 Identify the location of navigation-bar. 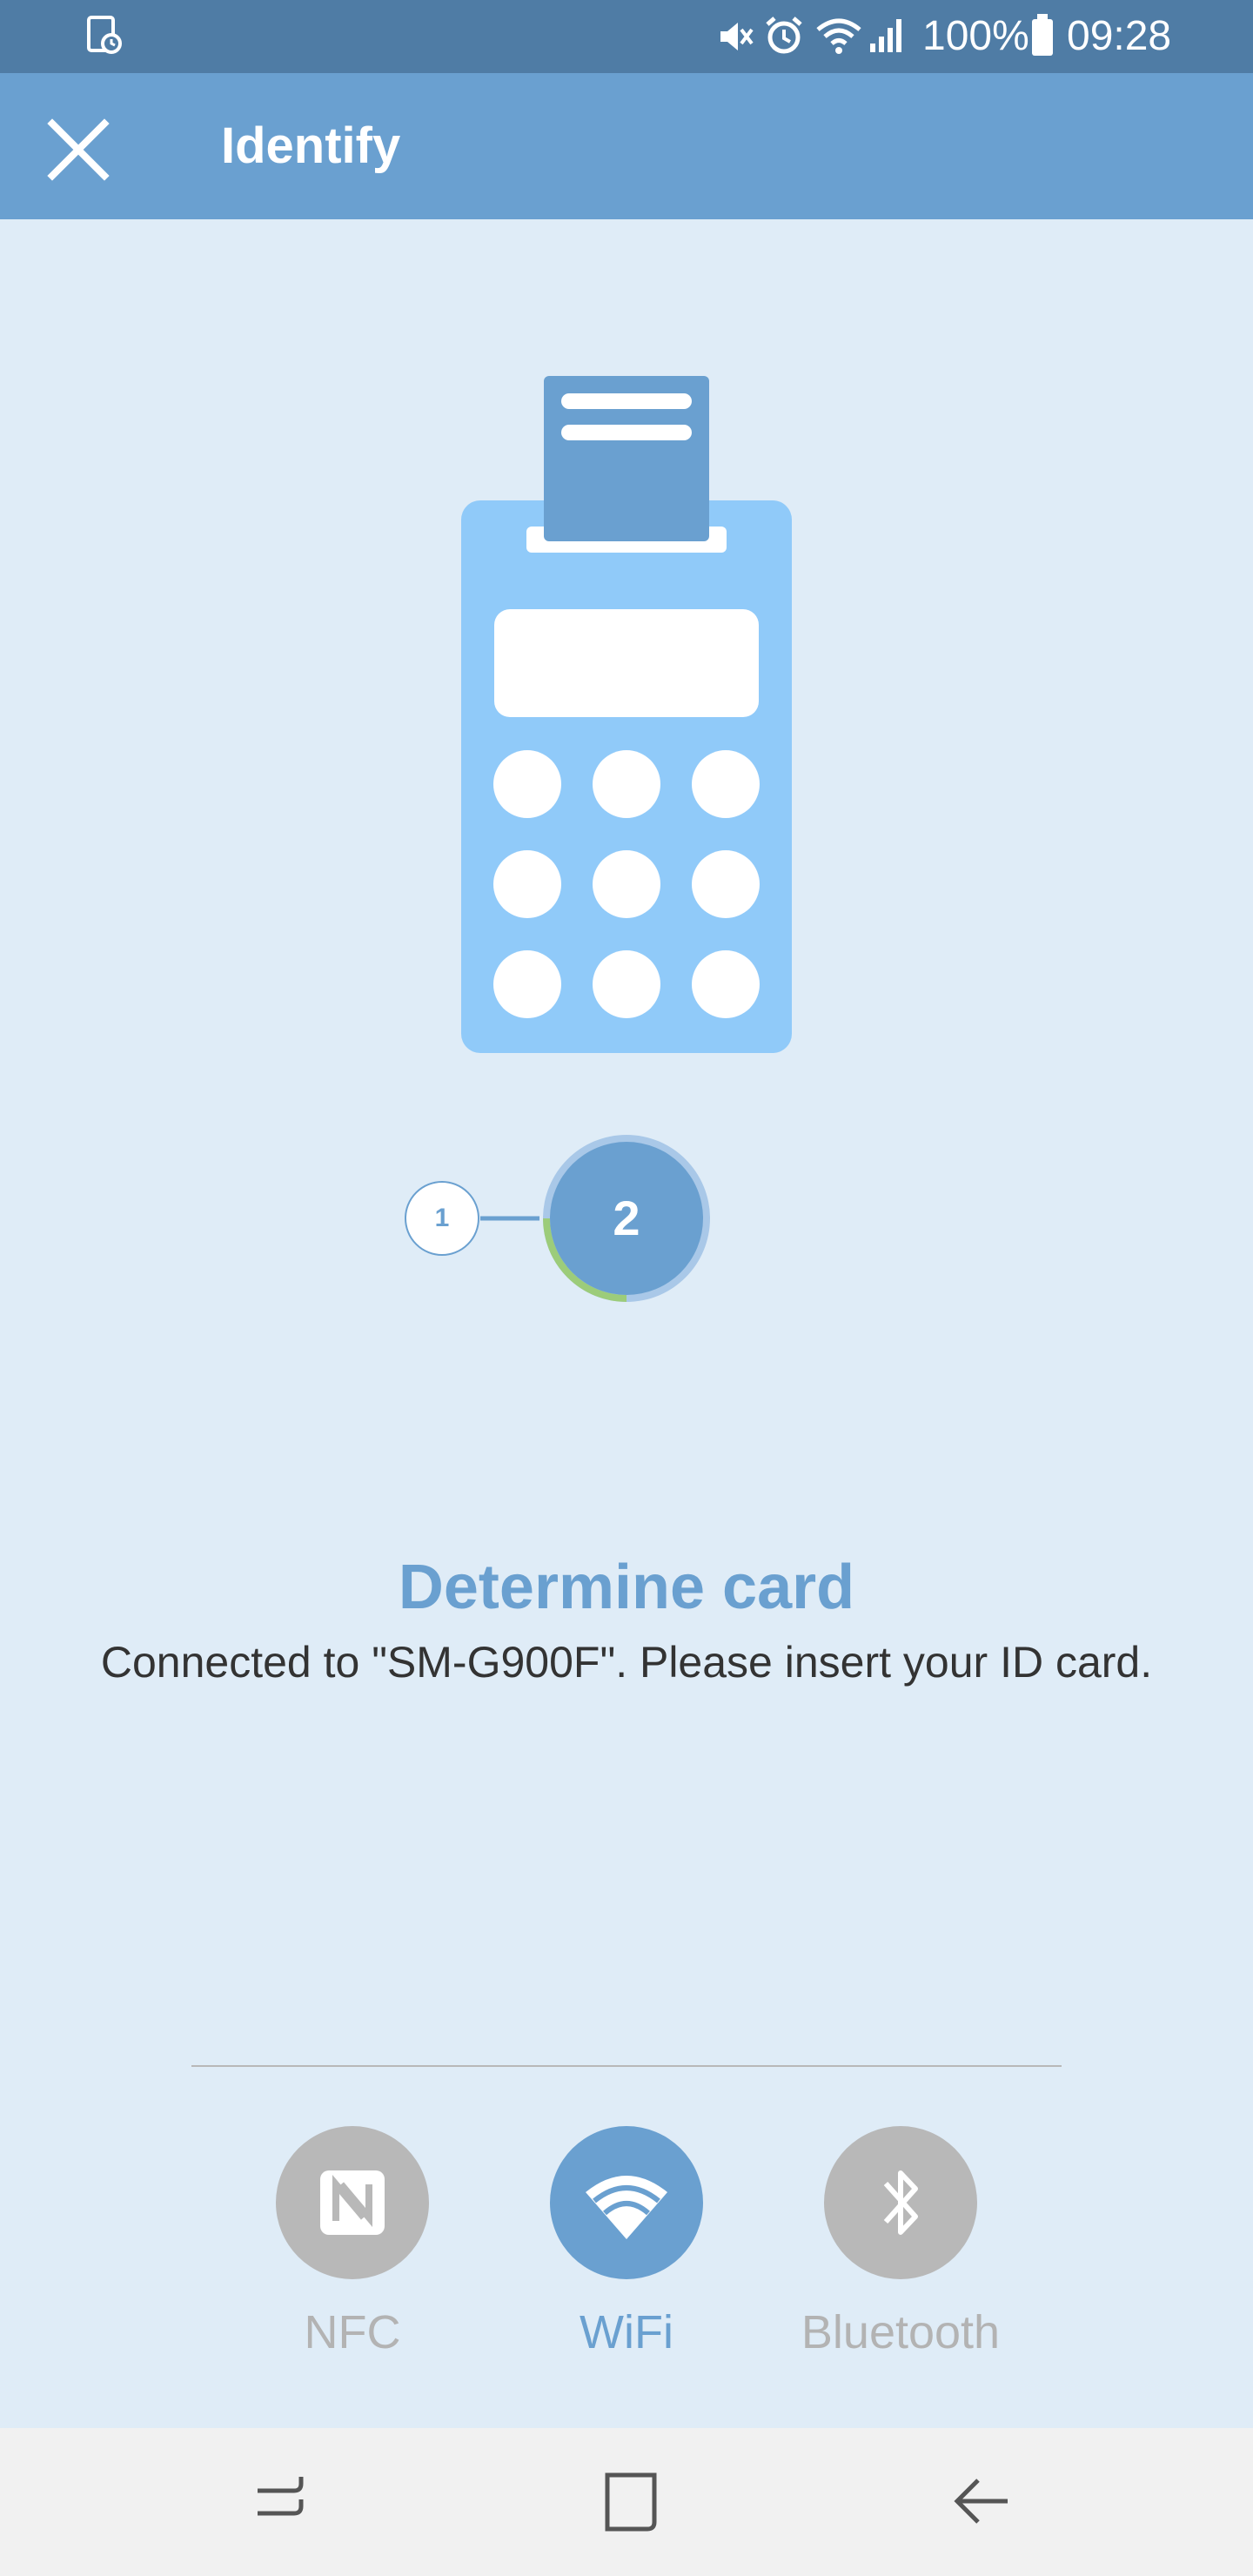
(626, 2502).